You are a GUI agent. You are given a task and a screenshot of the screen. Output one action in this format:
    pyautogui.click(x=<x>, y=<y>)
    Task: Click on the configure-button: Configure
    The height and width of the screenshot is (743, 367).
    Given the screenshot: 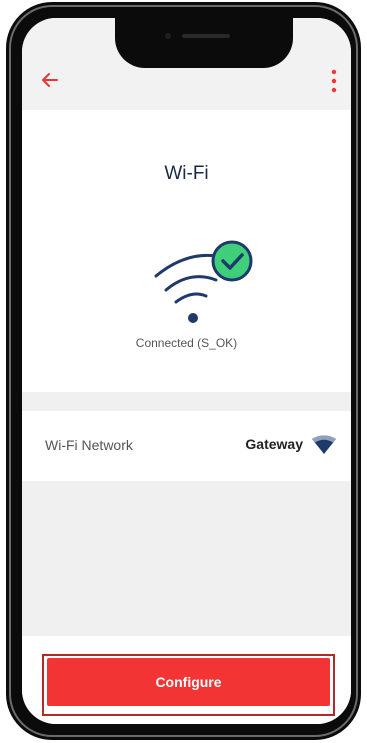 What is the action you would take?
    pyautogui.click(x=188, y=682)
    